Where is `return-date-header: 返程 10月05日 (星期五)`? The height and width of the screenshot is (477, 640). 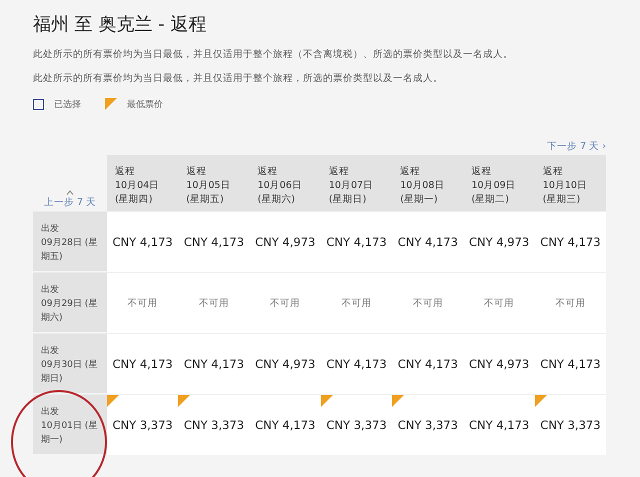 return-date-header: 返程 10月05日 (星期五) is located at coordinates (214, 183).